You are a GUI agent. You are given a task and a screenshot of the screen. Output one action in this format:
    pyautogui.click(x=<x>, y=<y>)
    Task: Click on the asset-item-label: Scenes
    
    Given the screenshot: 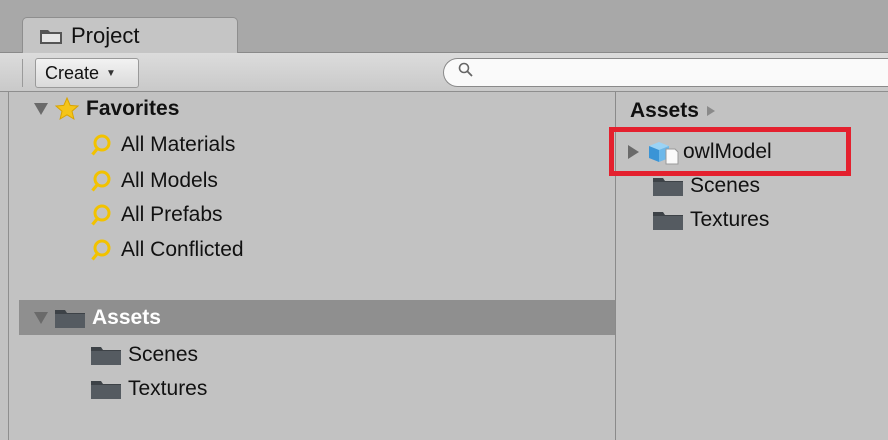 What is the action you would take?
    pyautogui.click(x=725, y=185)
    